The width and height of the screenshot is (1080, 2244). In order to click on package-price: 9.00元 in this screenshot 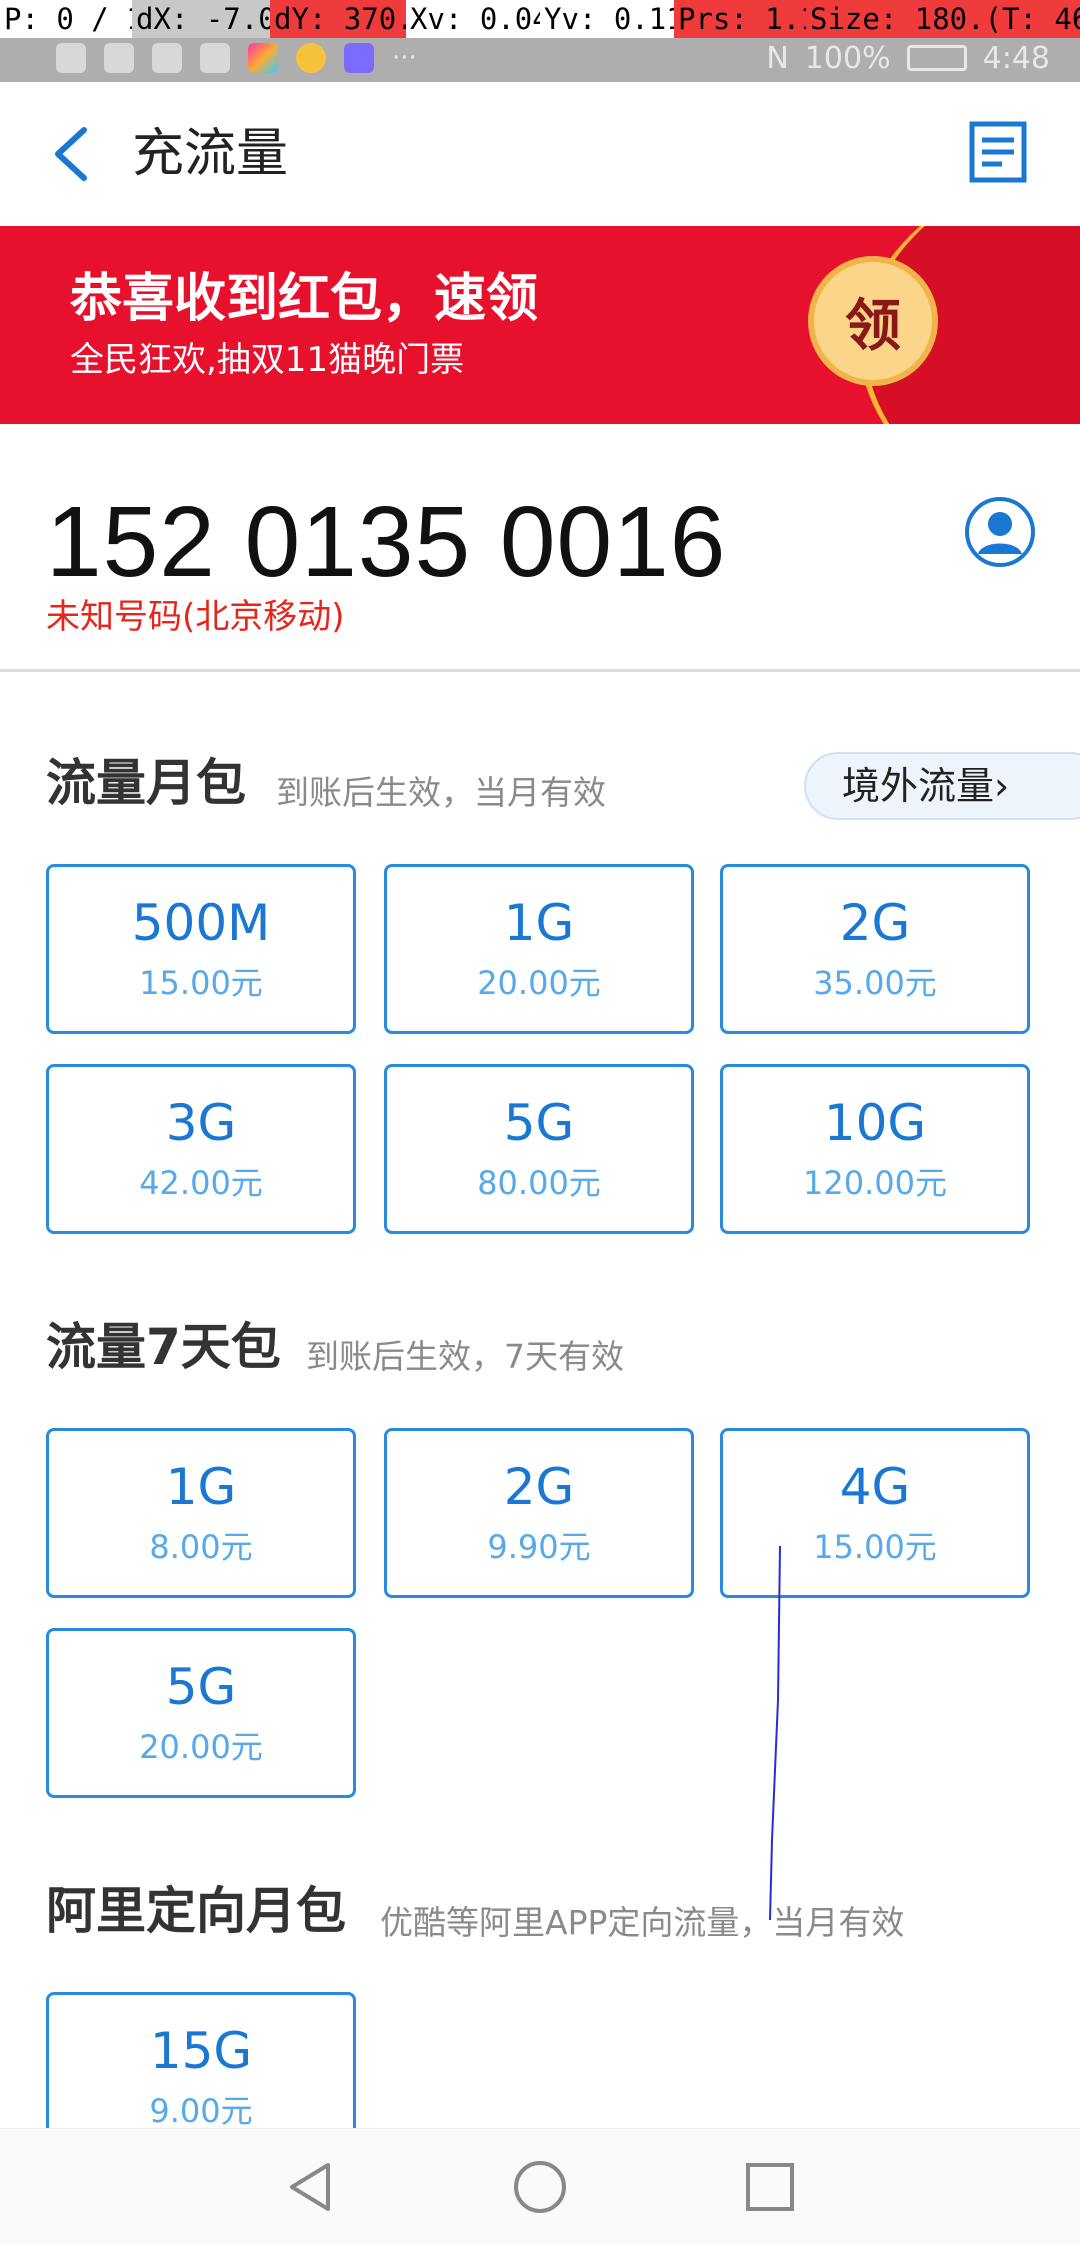, I will do `click(201, 2111)`.